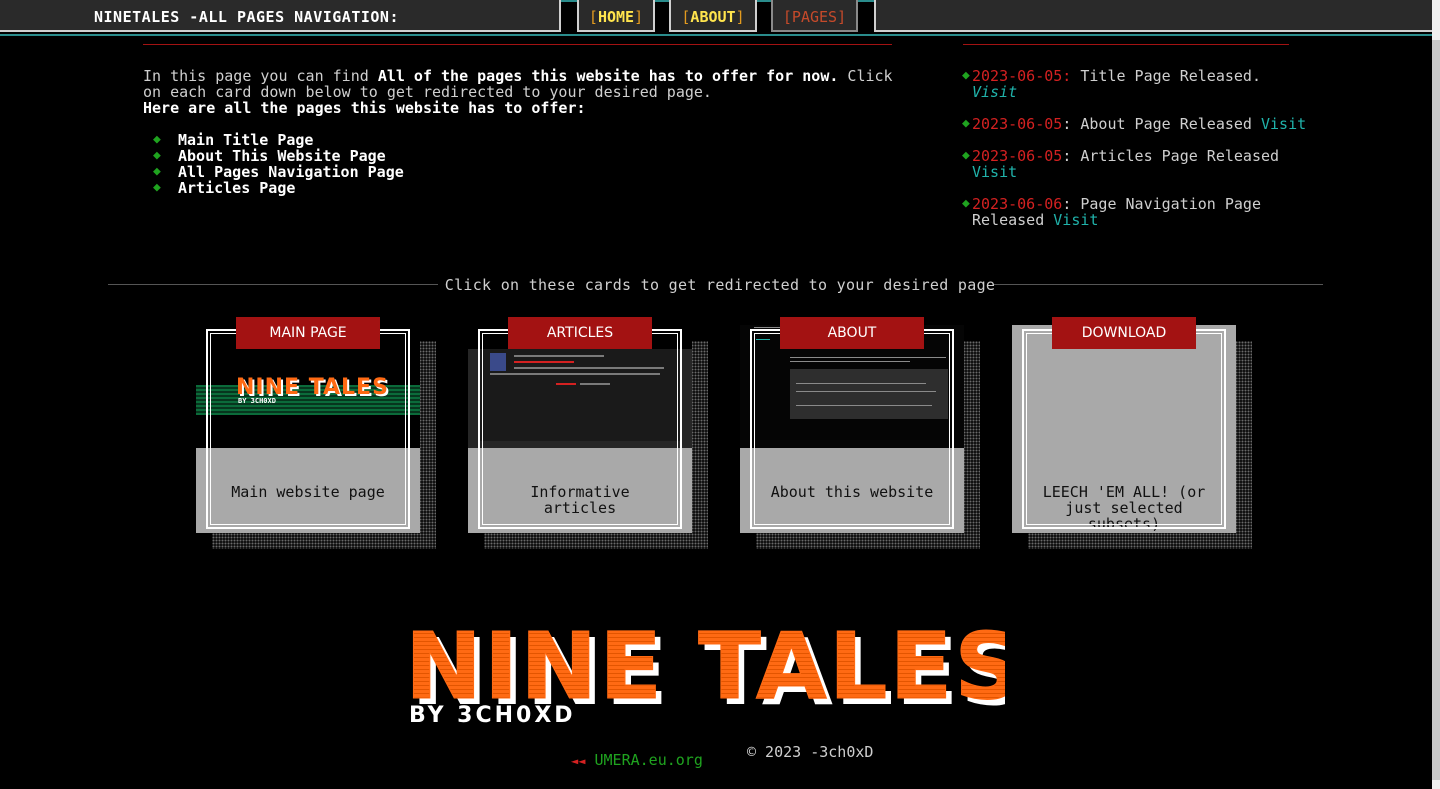 The height and width of the screenshot is (789, 1440). I want to click on copyright-text: © 2023 -3ch0xD, so click(810, 752).